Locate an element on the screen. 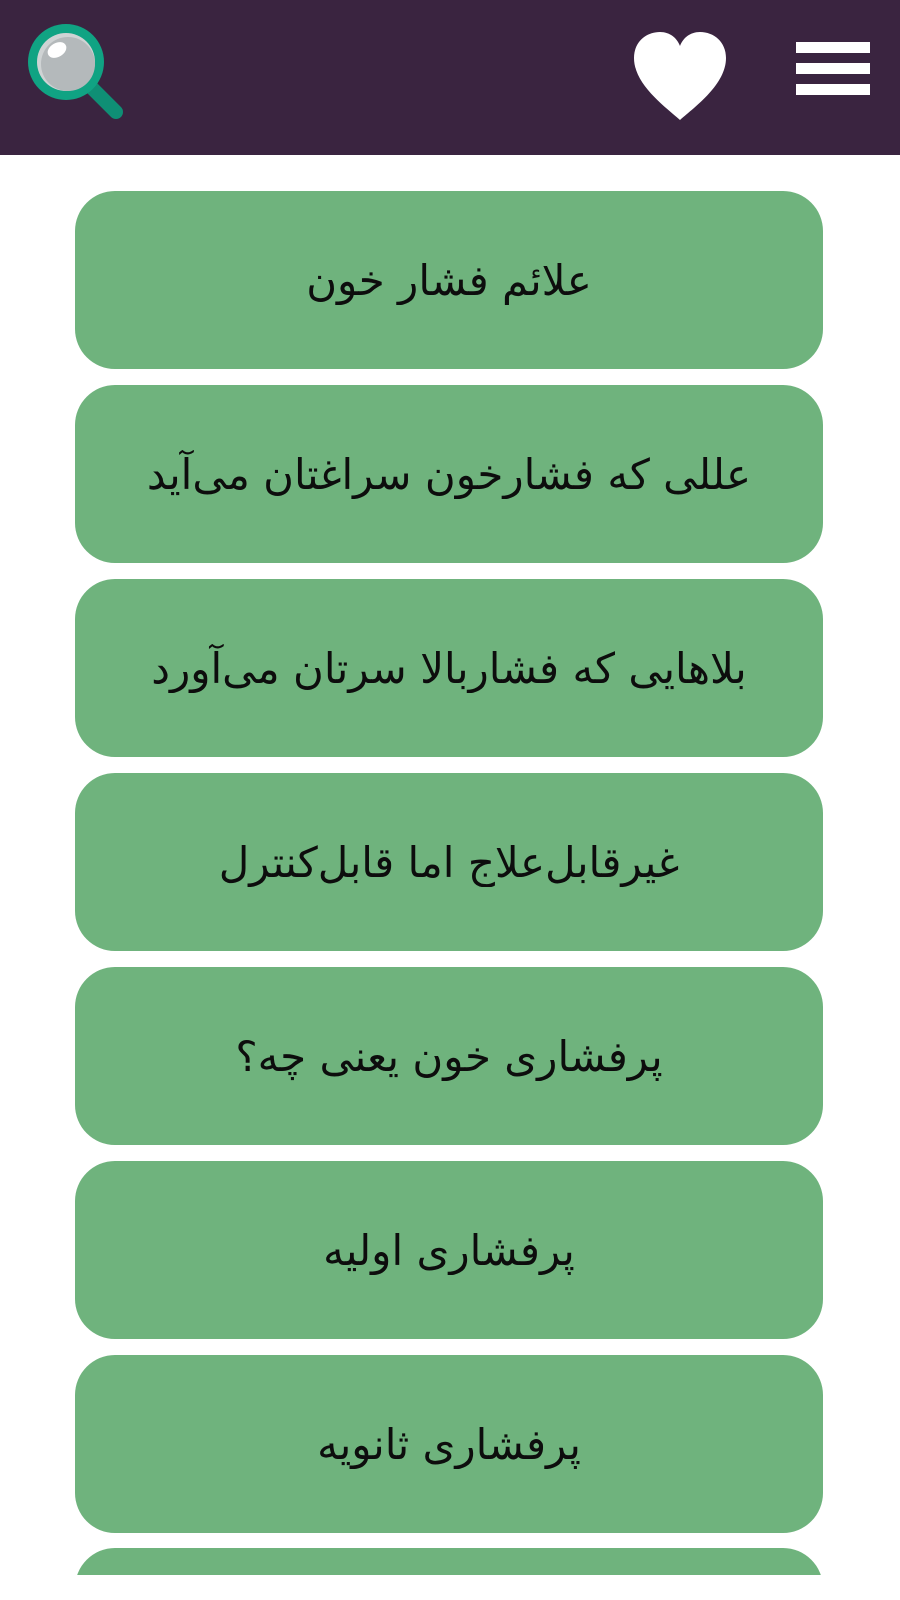  list-item: پرفشاری اولیه is located at coordinates (449, 1250).